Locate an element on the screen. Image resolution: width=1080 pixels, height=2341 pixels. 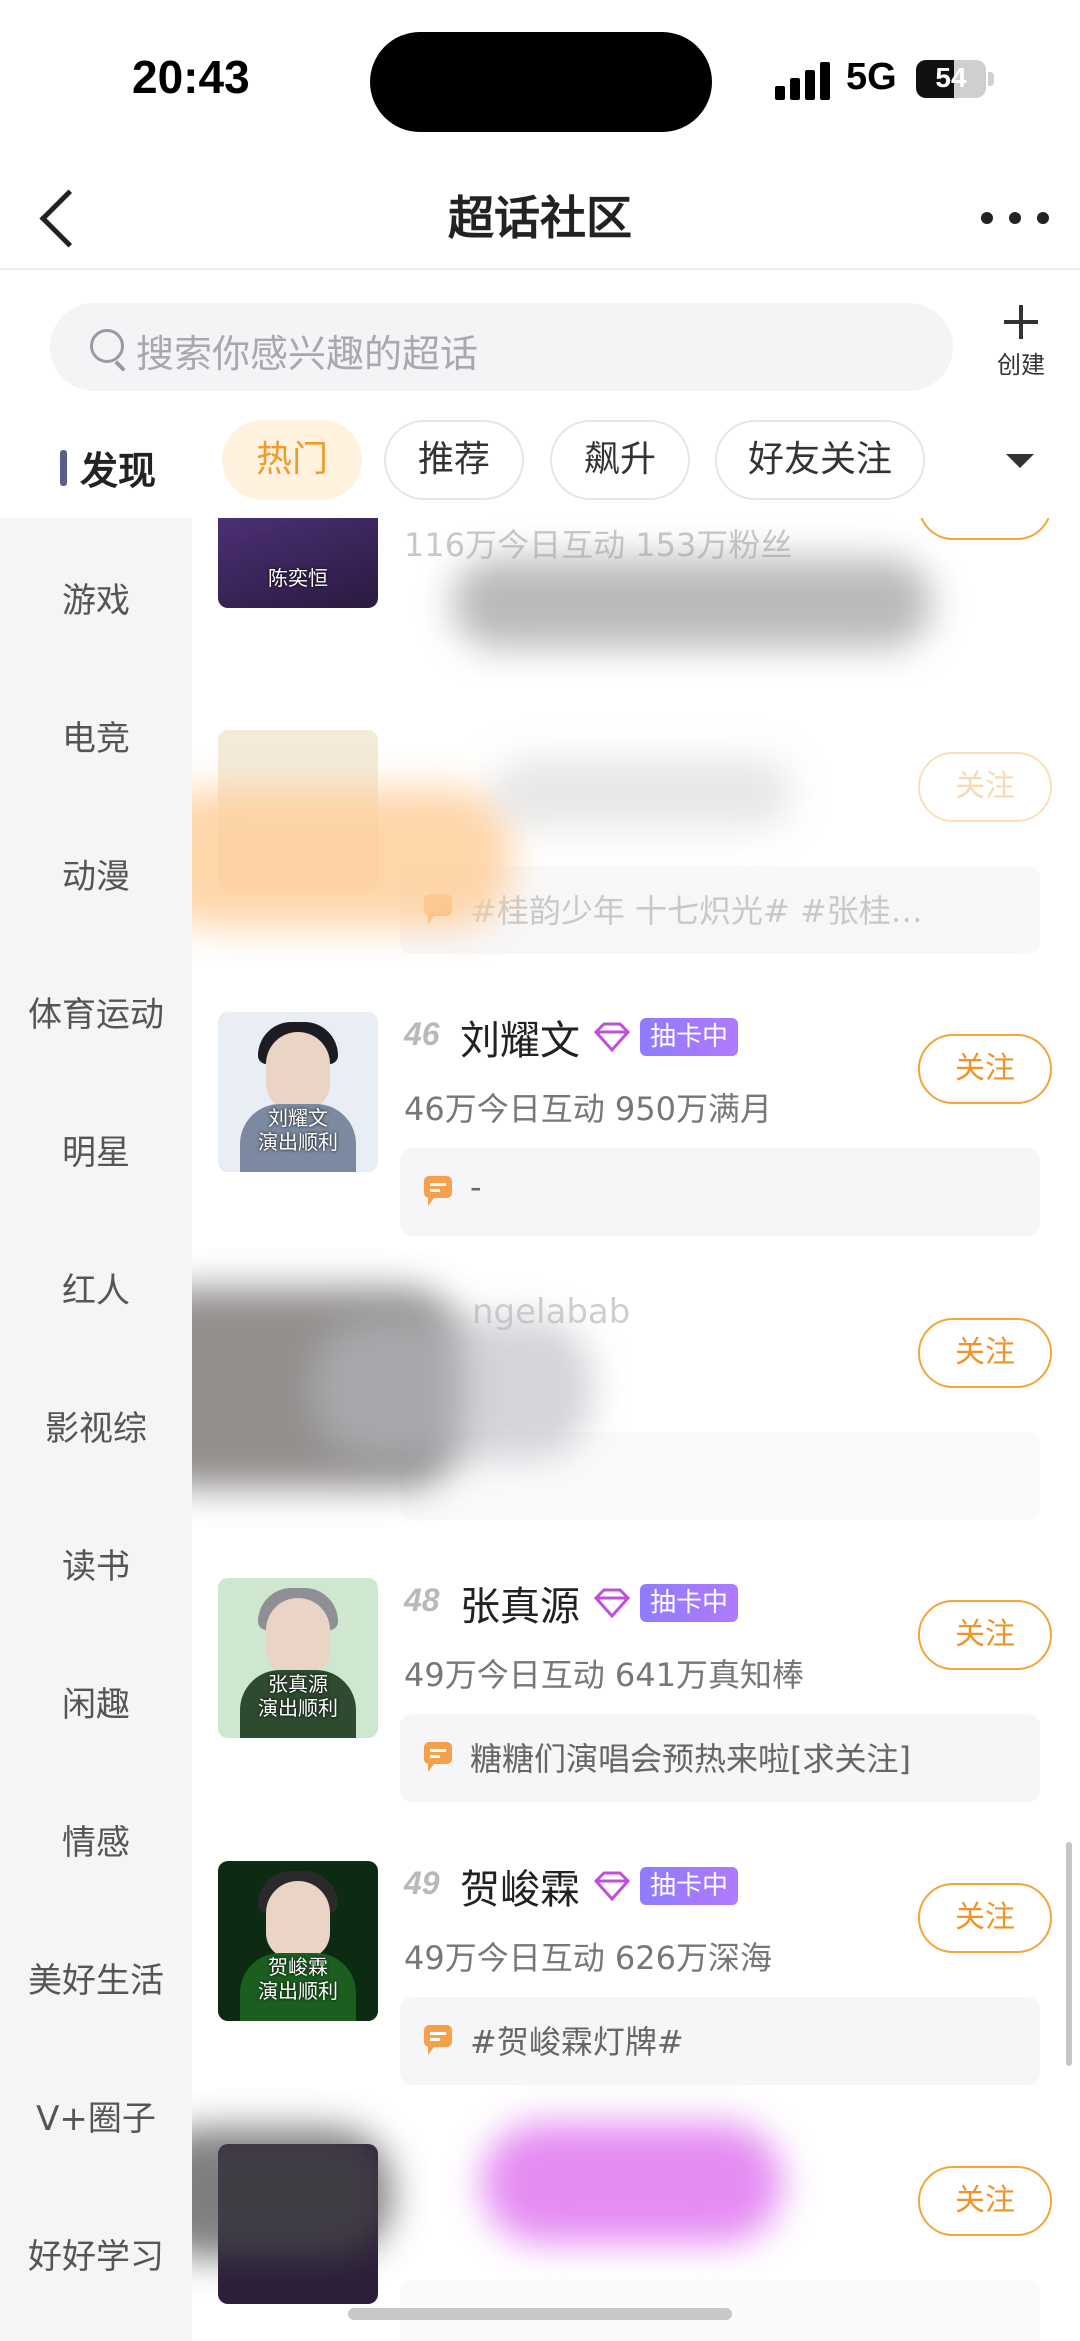
topic-cover: 刘耀文 演出顺利 is located at coordinates (298, 1092).